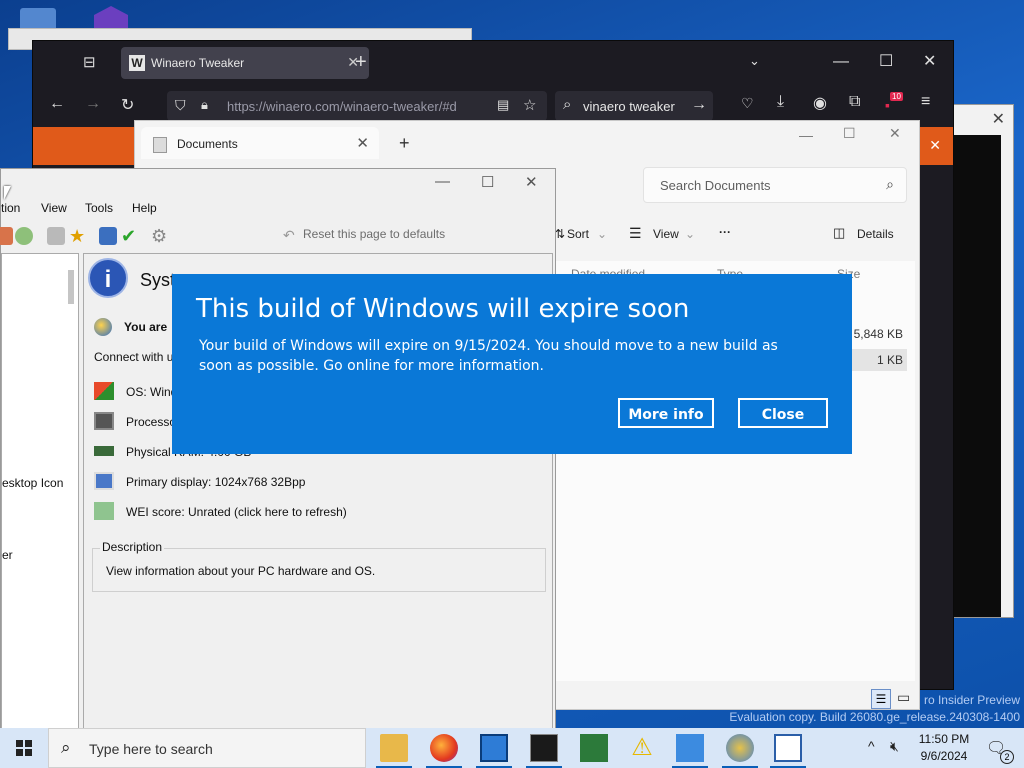 The height and width of the screenshot is (768, 1024). I want to click on close-tab-icon: ✕, so click(362, 143).